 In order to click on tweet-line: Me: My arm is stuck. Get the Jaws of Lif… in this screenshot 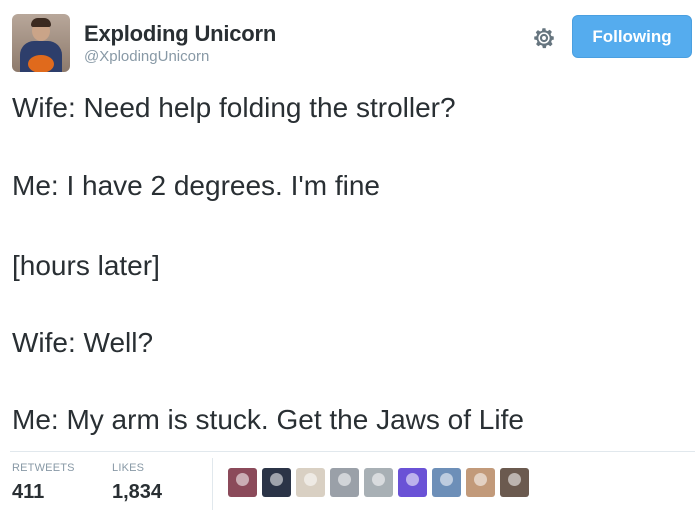, I will do `click(268, 419)`.